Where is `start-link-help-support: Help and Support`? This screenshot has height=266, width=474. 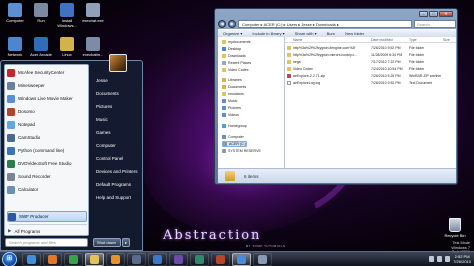
start-link-help-support: Help and Support is located at coordinates (117, 198).